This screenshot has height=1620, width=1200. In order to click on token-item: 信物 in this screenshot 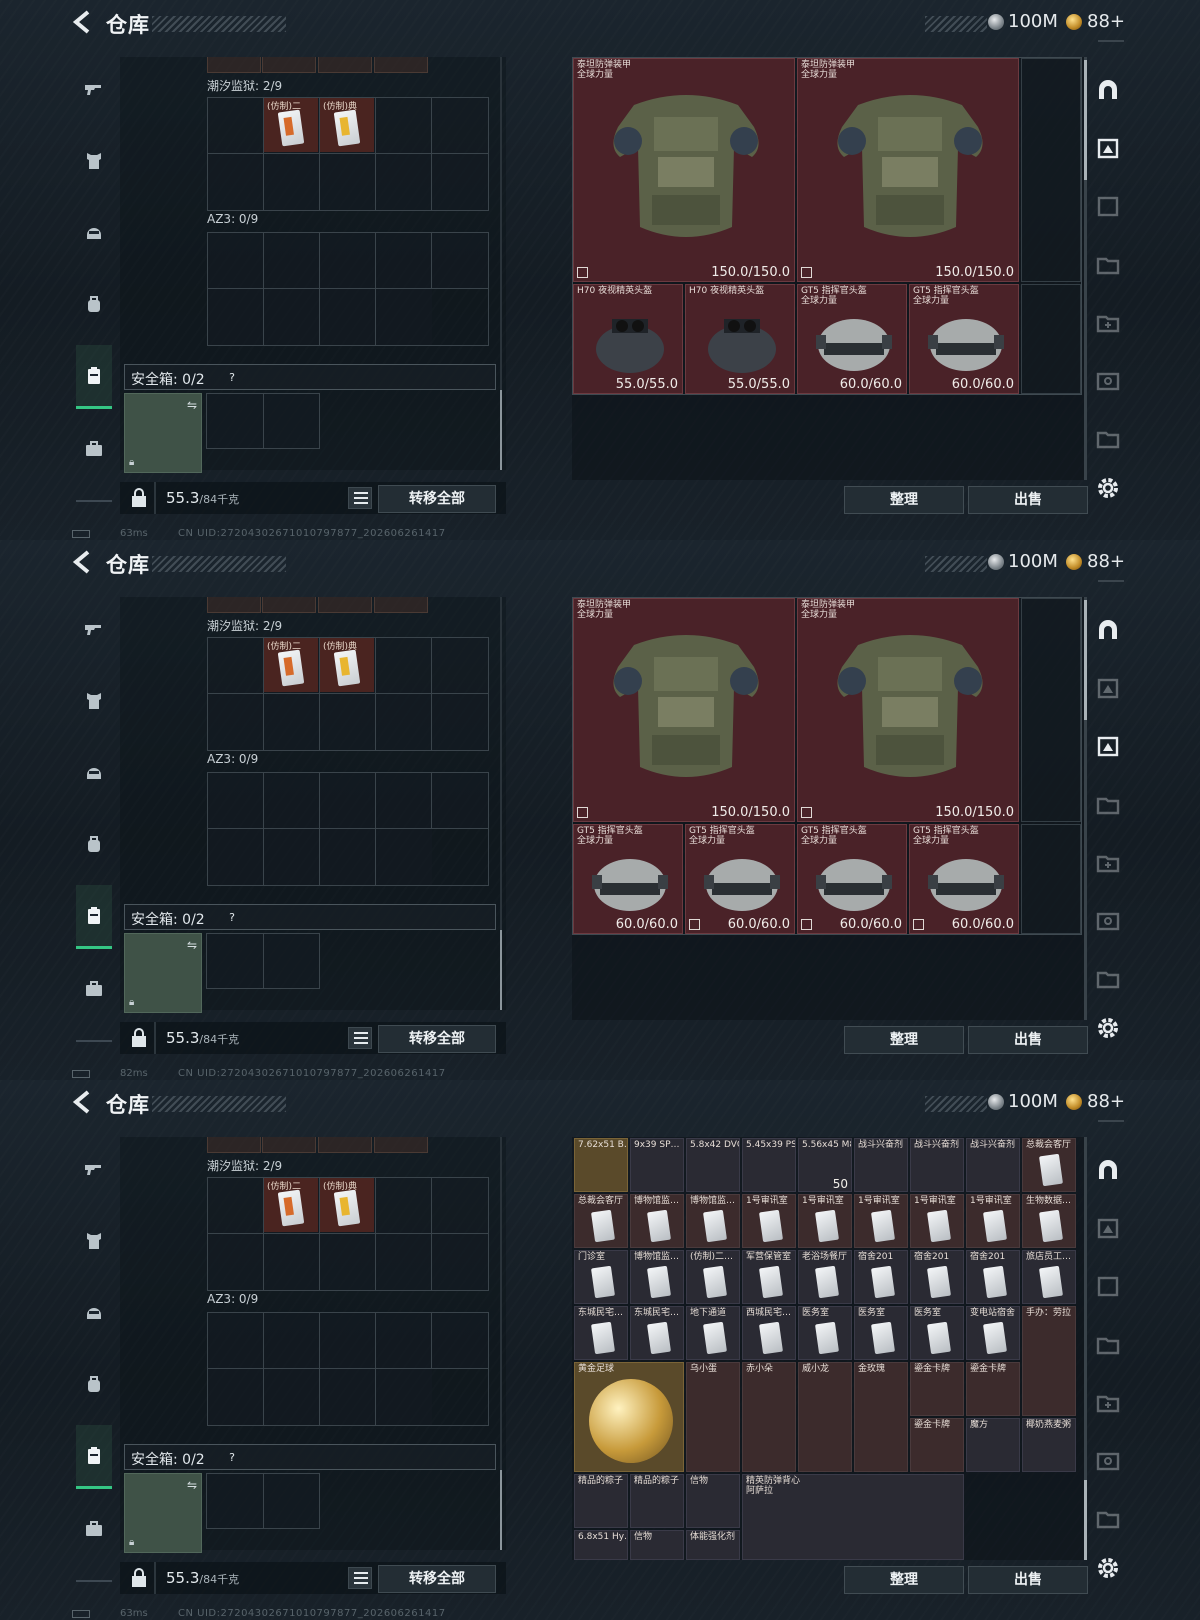, I will do `click(713, 1501)`.